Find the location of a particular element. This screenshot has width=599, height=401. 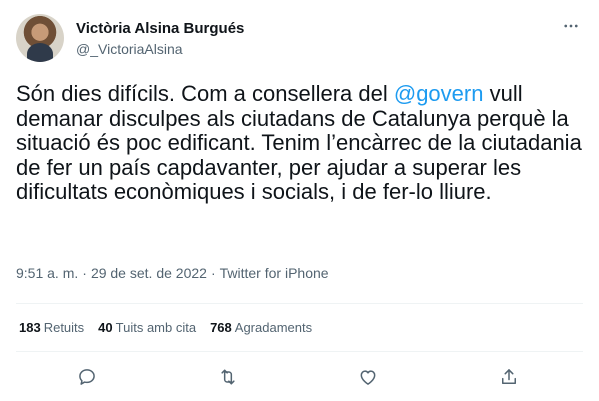

mention-link: @govern is located at coordinates (439, 93).